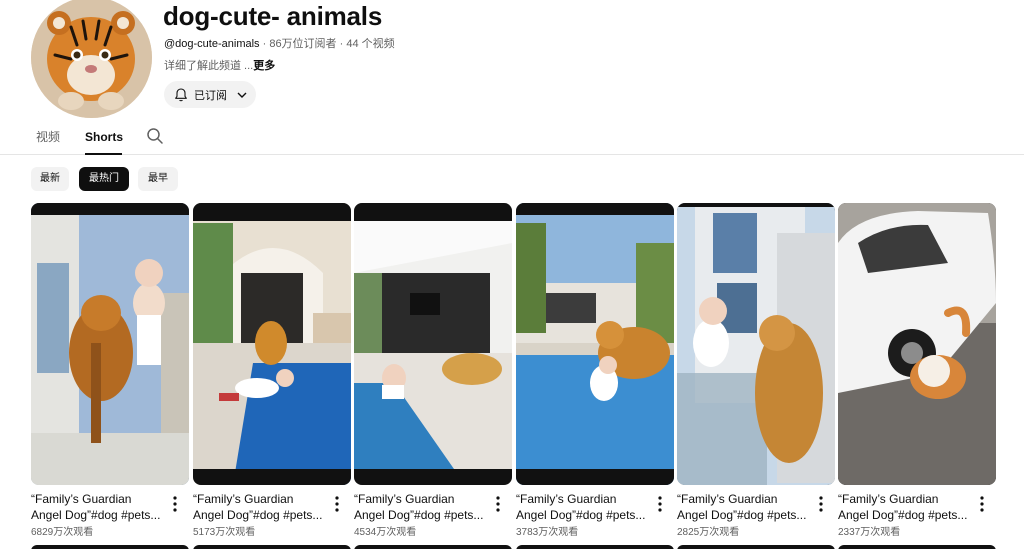 The height and width of the screenshot is (549, 1024). What do you see at coordinates (264, 66) in the screenshot?
I see `more-link: 更多` at bounding box center [264, 66].